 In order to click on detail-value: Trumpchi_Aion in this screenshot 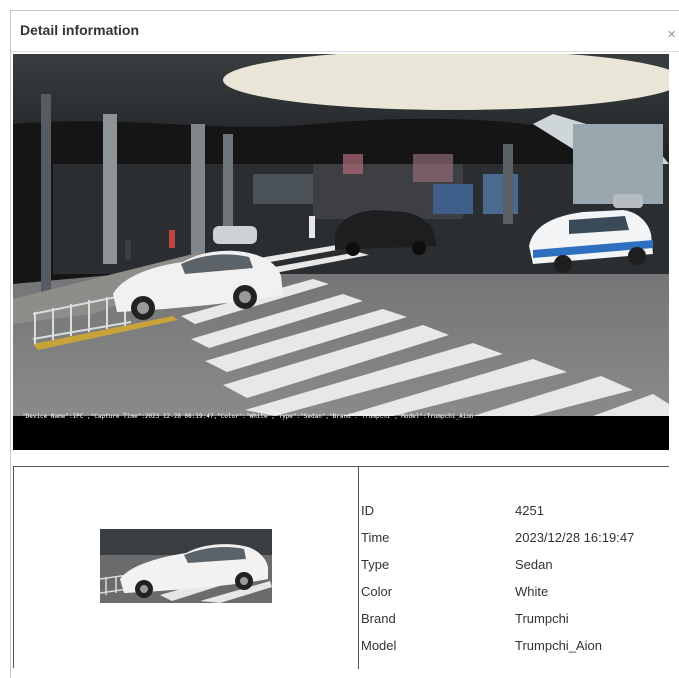, I will do `click(558, 645)`.